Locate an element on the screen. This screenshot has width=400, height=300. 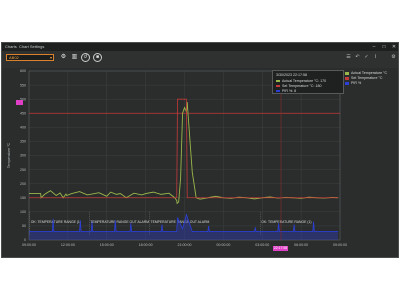
tooltip-row-set: Set Temperature °C: 180 is located at coordinates (299, 86).